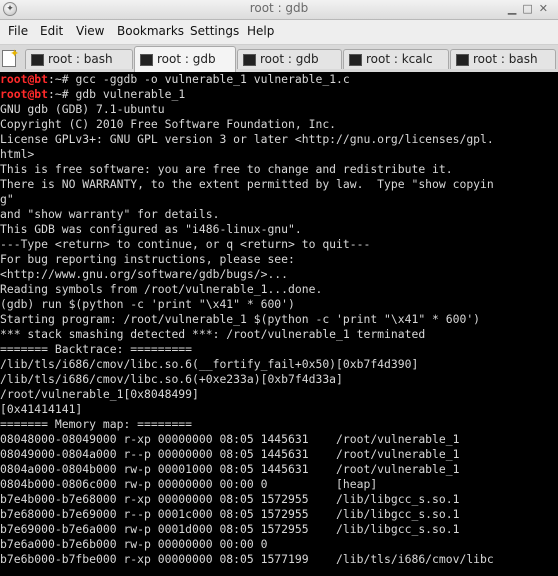 This screenshot has width=558, height=576. I want to click on minimize-icon: ▁, so click(515, 8).